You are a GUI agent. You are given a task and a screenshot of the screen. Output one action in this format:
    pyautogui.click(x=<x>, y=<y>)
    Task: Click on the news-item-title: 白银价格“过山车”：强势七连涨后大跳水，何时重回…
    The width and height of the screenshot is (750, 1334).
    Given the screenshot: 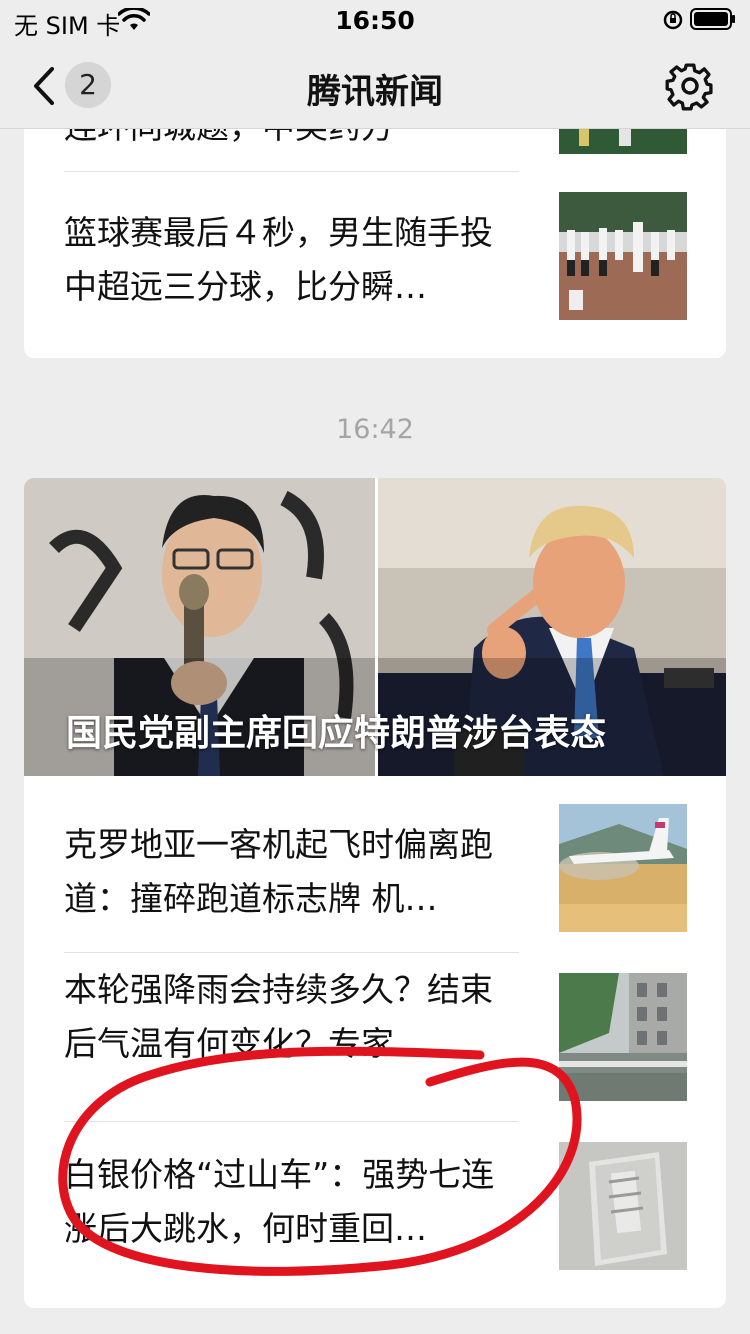 What is the action you would take?
    pyautogui.click(x=279, y=1201)
    